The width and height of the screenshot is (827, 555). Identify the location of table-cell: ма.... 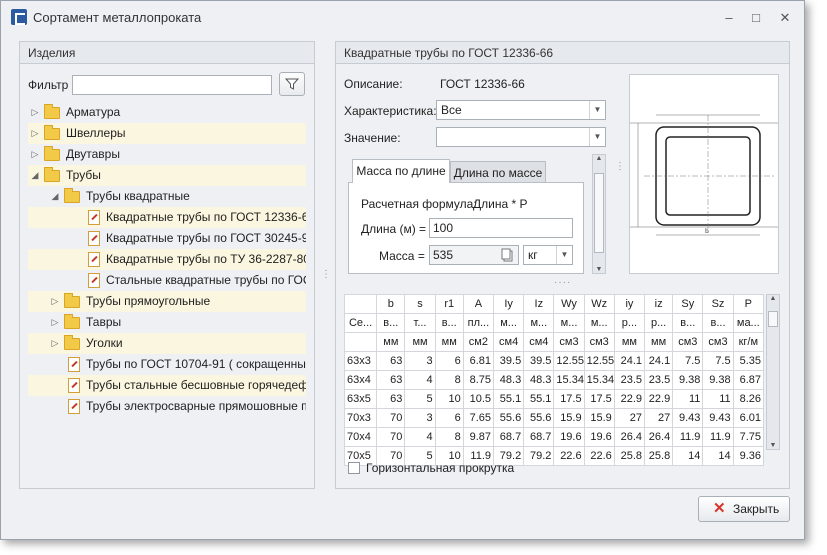
(748, 323).